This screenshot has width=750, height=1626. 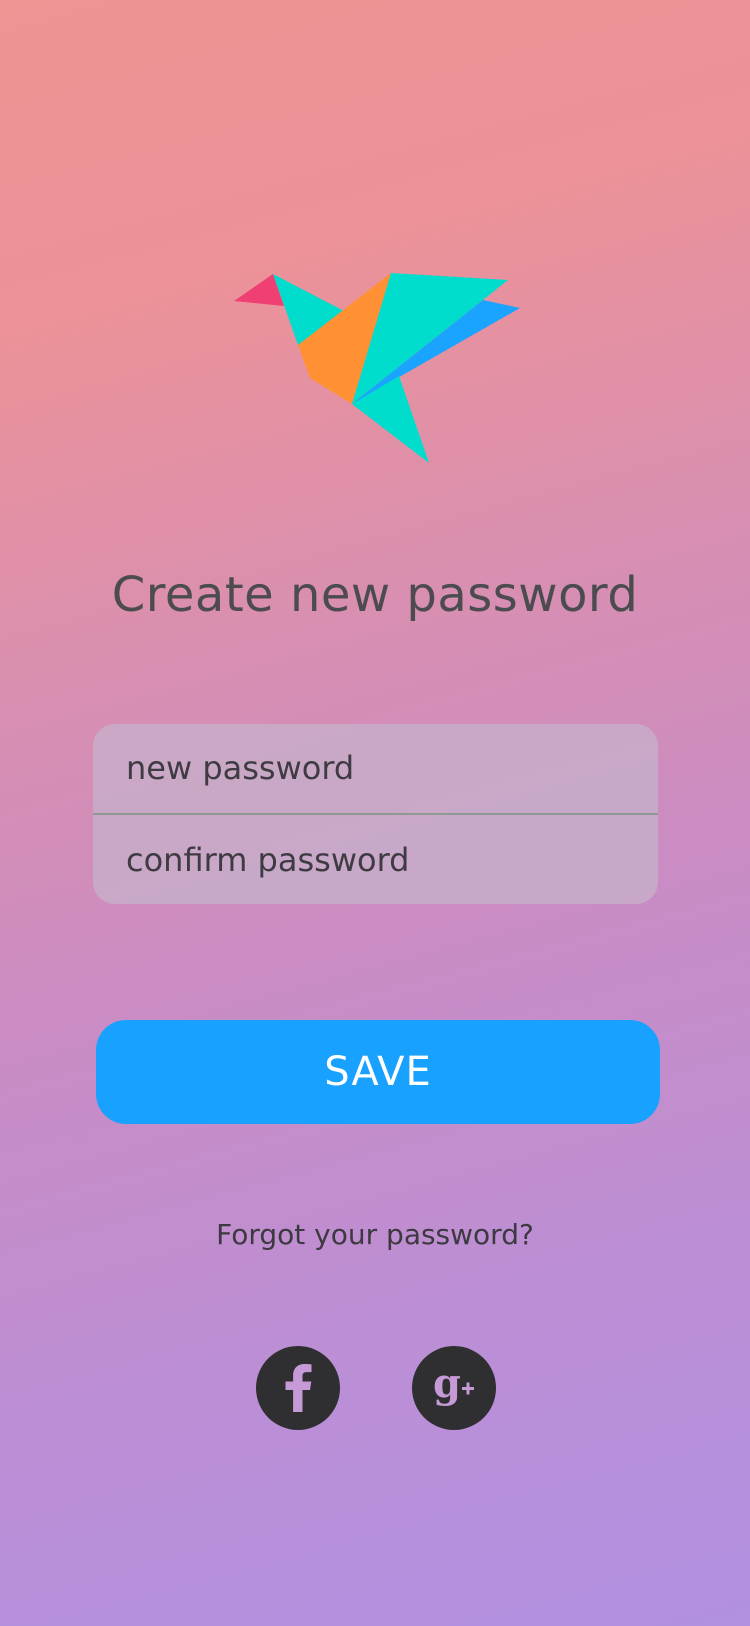 I want to click on save-button: SAVE, so click(x=378, y=1072).